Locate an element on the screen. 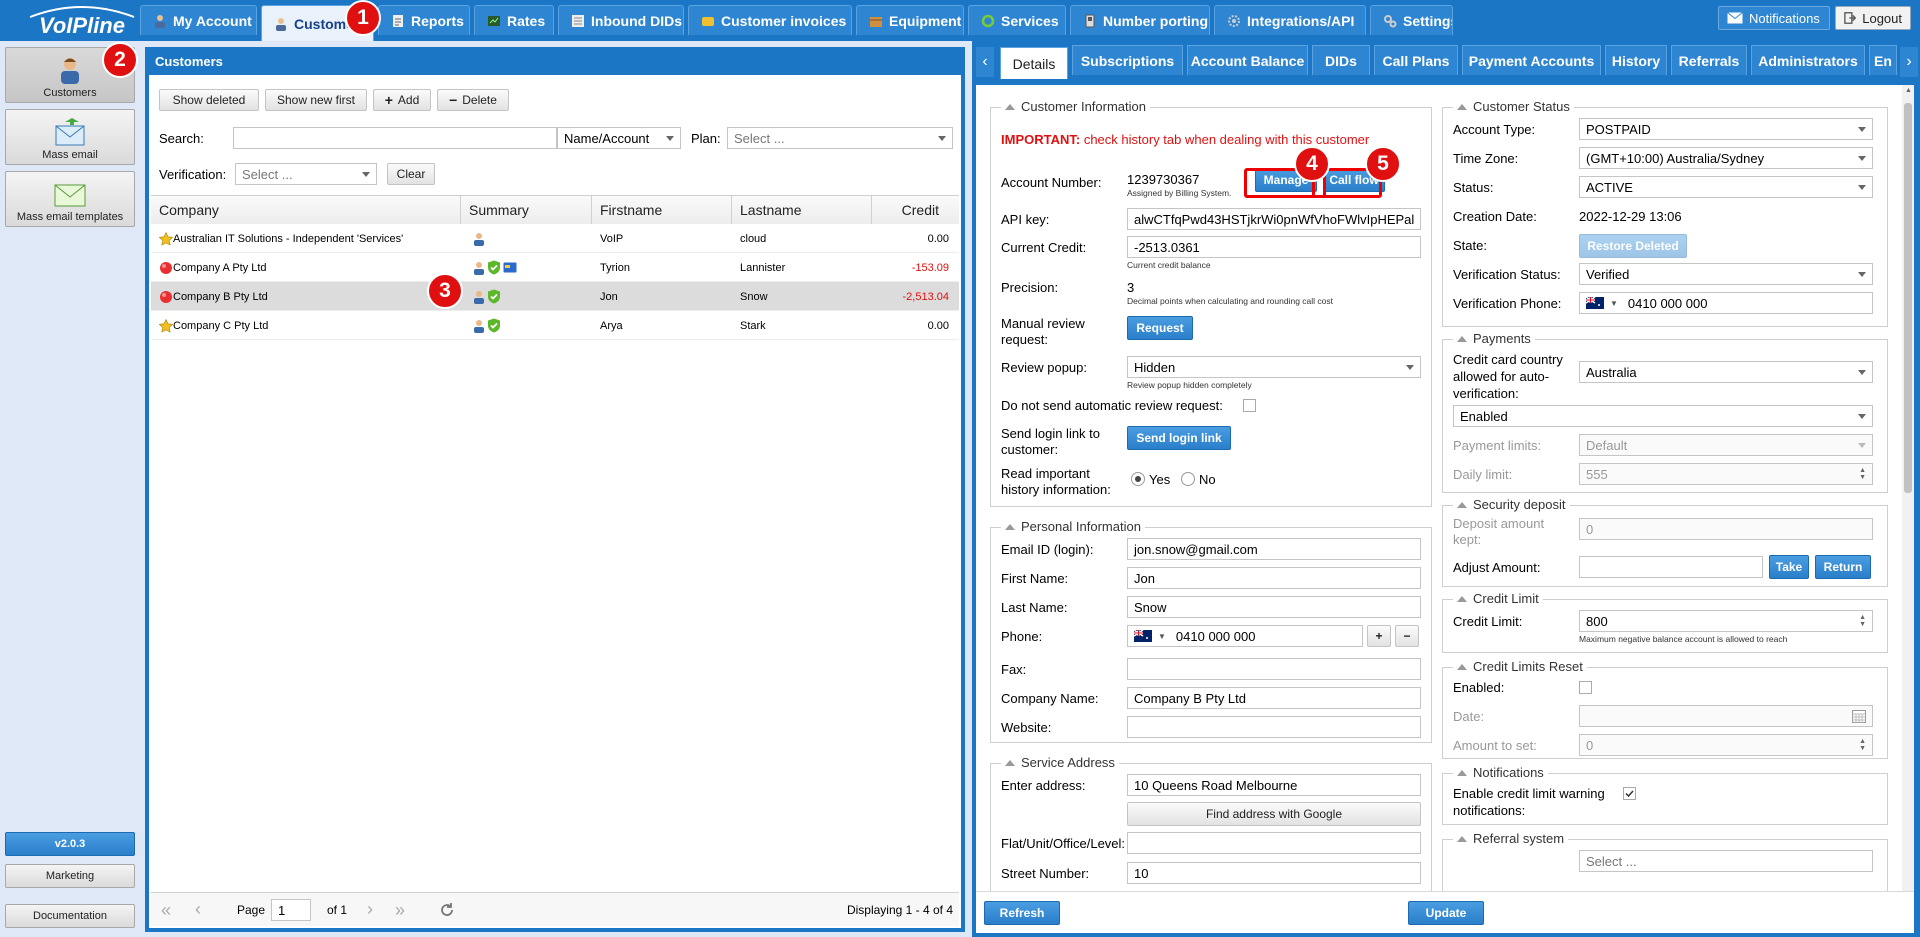  website-input is located at coordinates (1274, 727).